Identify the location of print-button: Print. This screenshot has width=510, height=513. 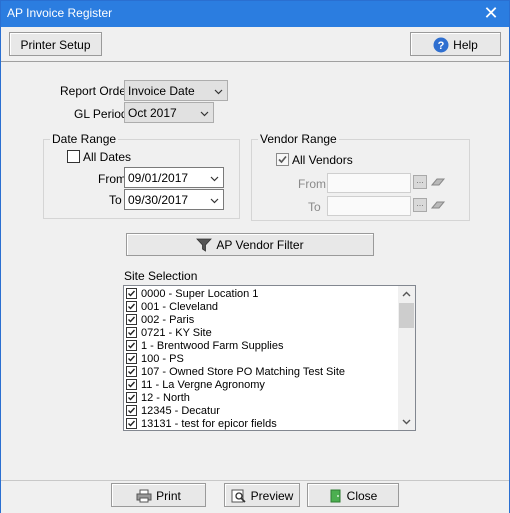
(158, 495).